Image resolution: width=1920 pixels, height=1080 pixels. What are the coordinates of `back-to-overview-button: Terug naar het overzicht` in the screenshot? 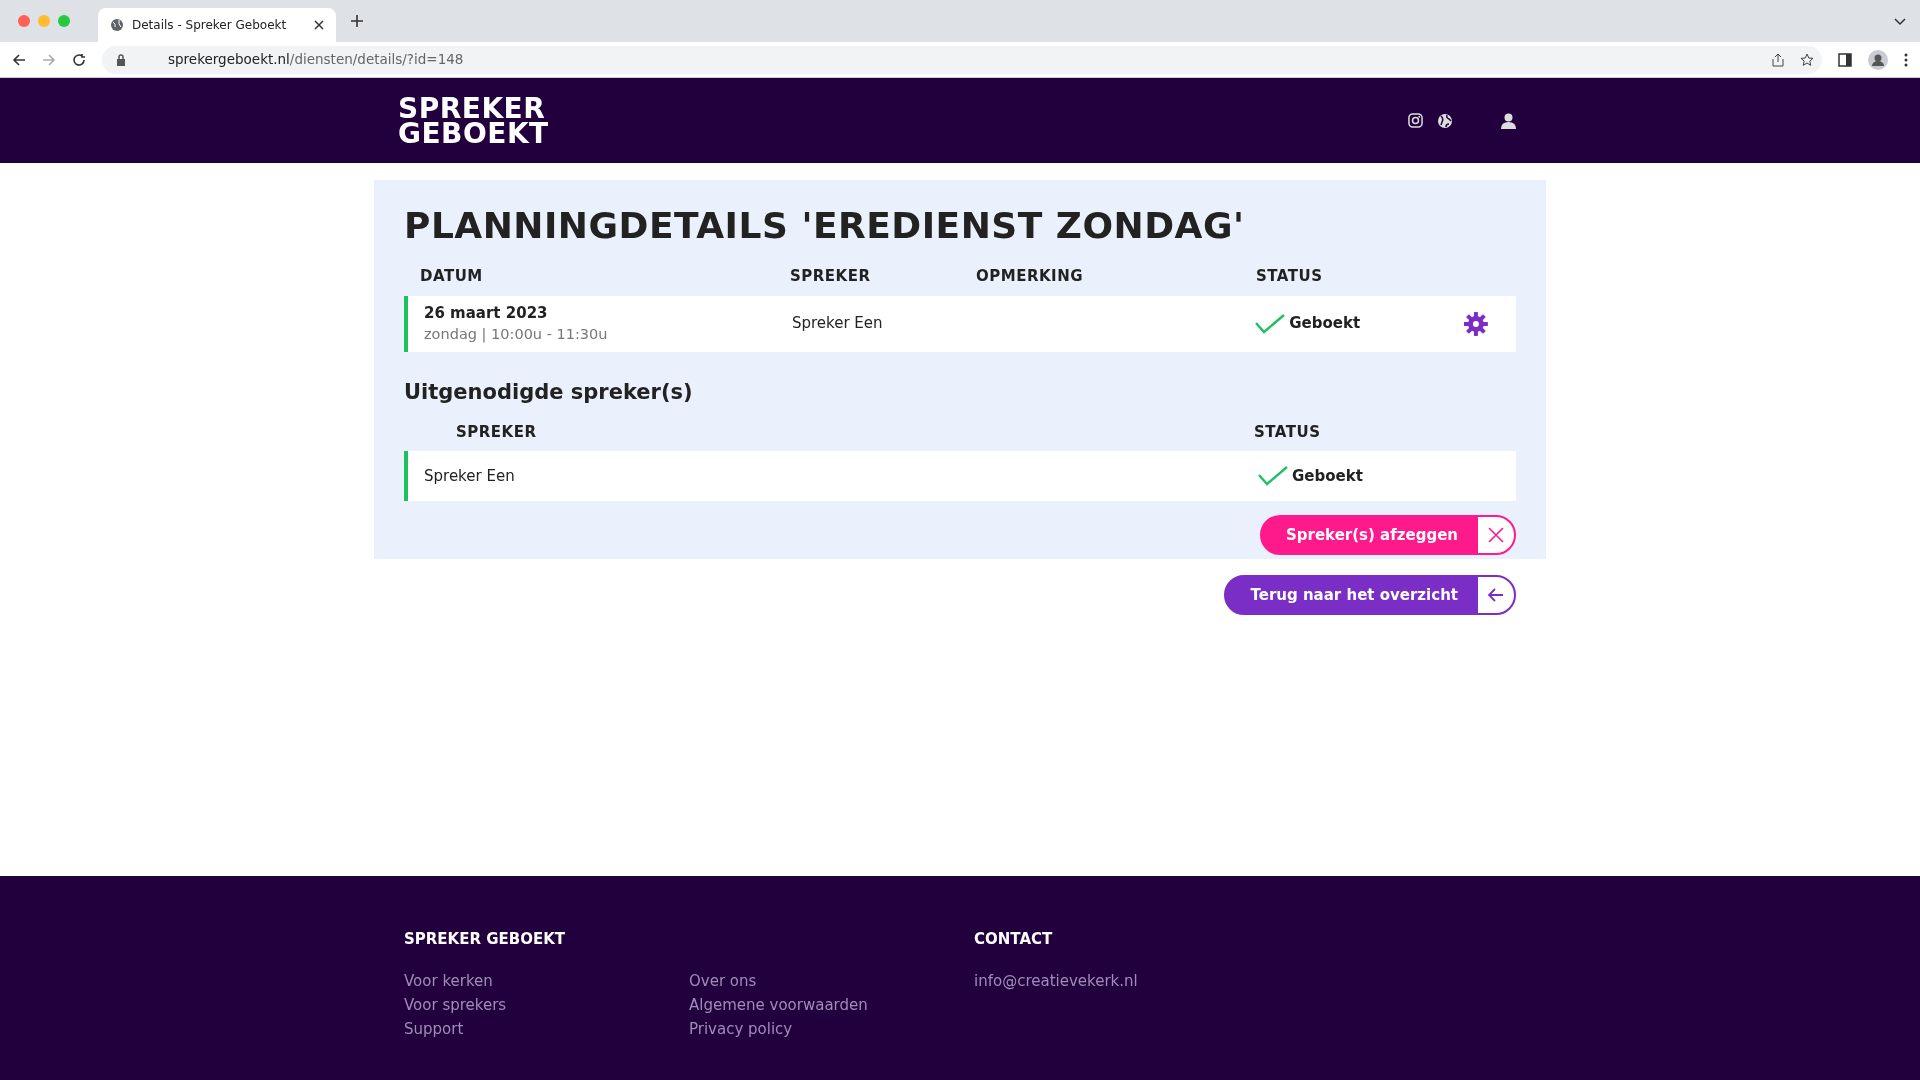 It's located at (1370, 595).